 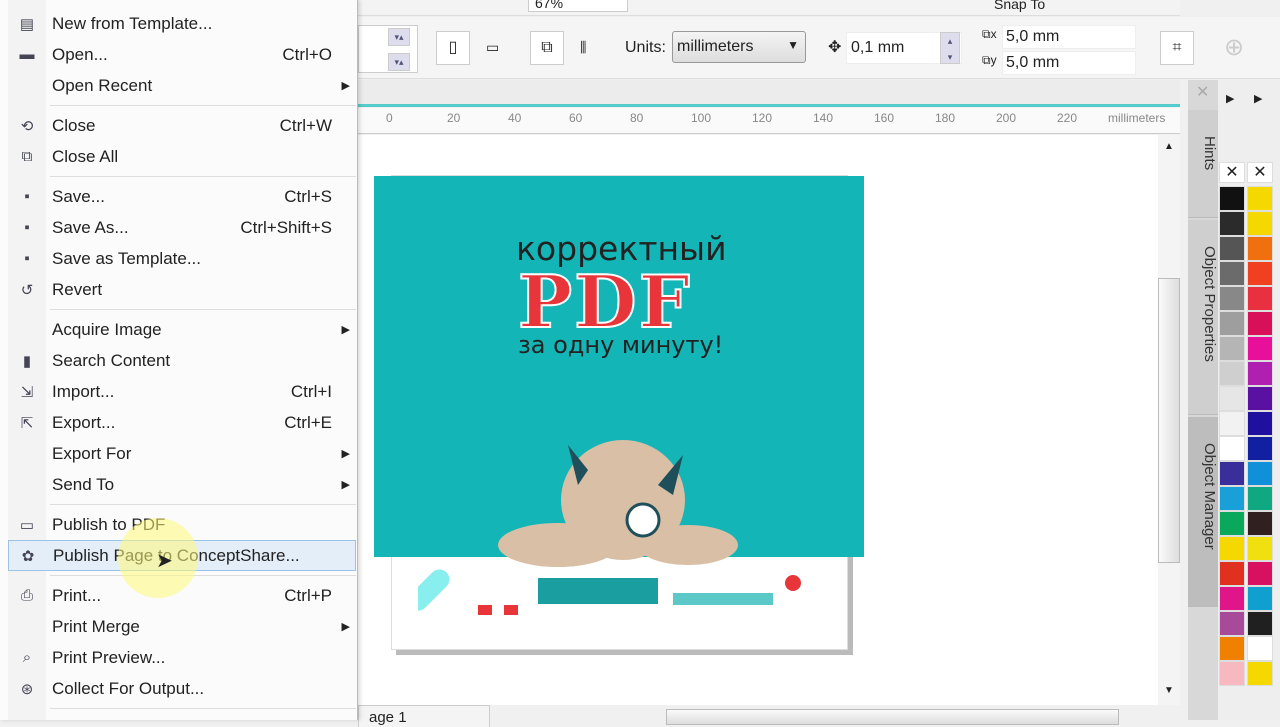 What do you see at coordinates (182, 125) in the screenshot?
I see `menu-item-close: ⟲ Close Ctrl+W` at bounding box center [182, 125].